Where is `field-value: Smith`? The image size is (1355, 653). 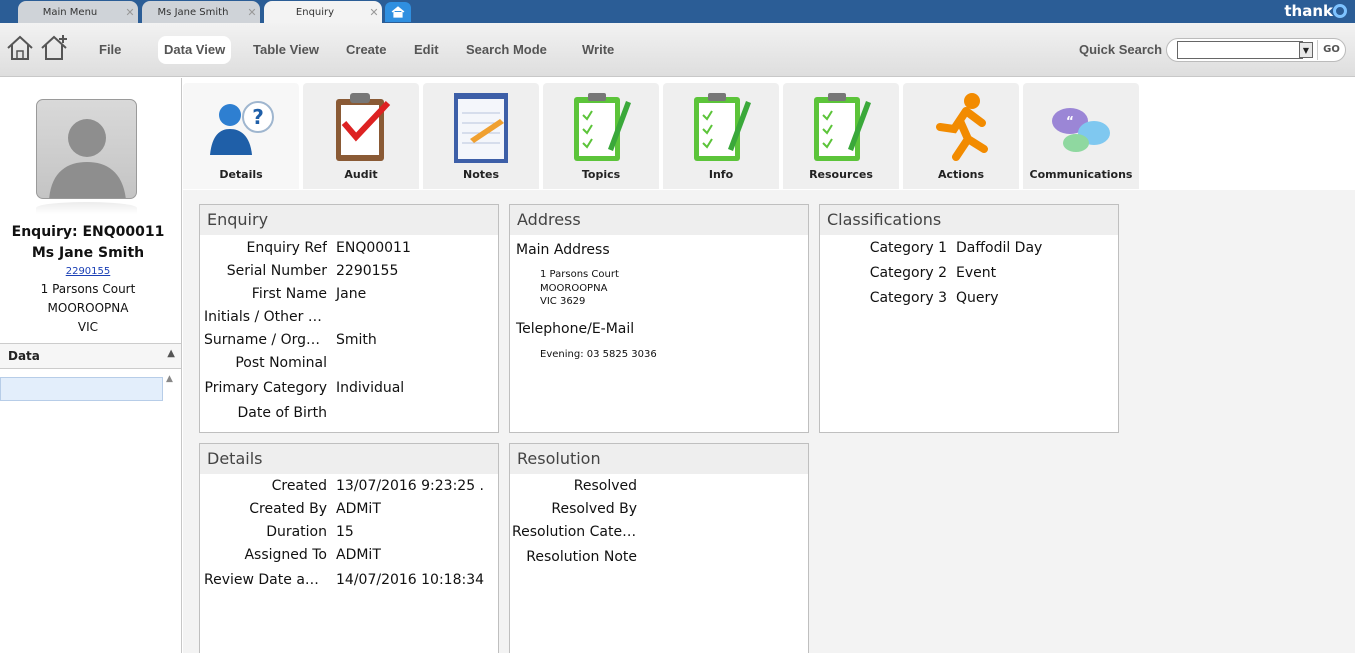 field-value: Smith is located at coordinates (356, 340).